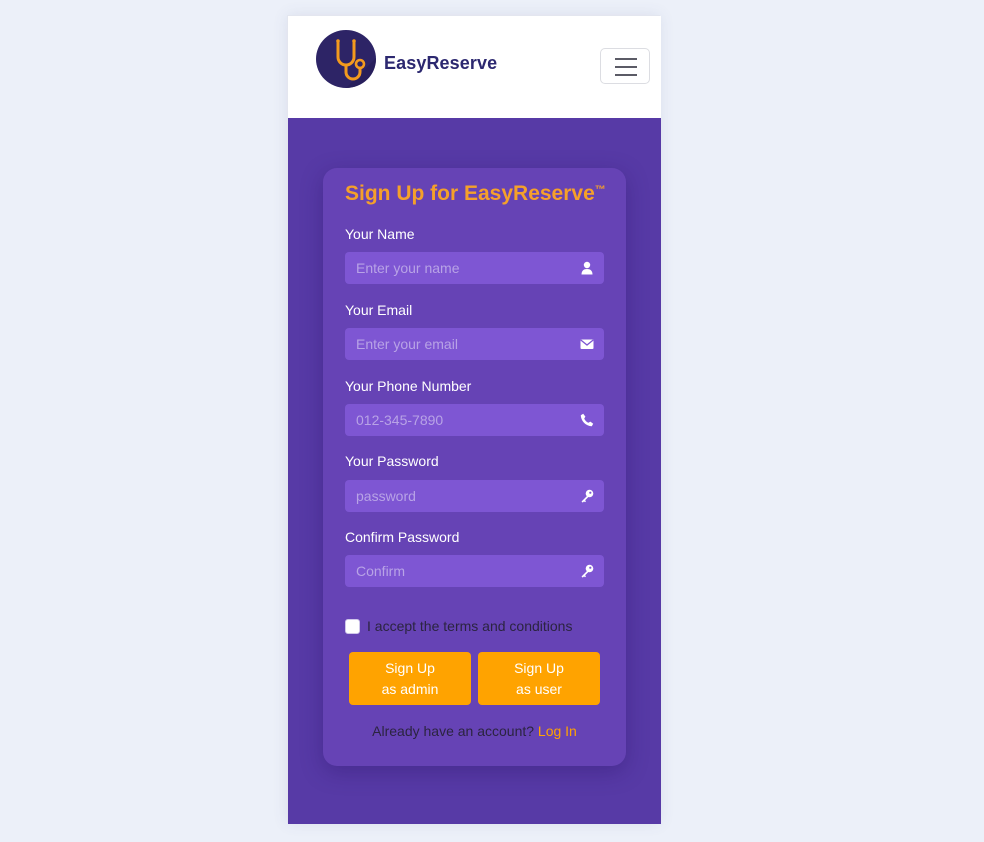 This screenshot has width=984, height=842. What do you see at coordinates (539, 667) in the screenshot?
I see `signup-user-line1: Sign Up` at bounding box center [539, 667].